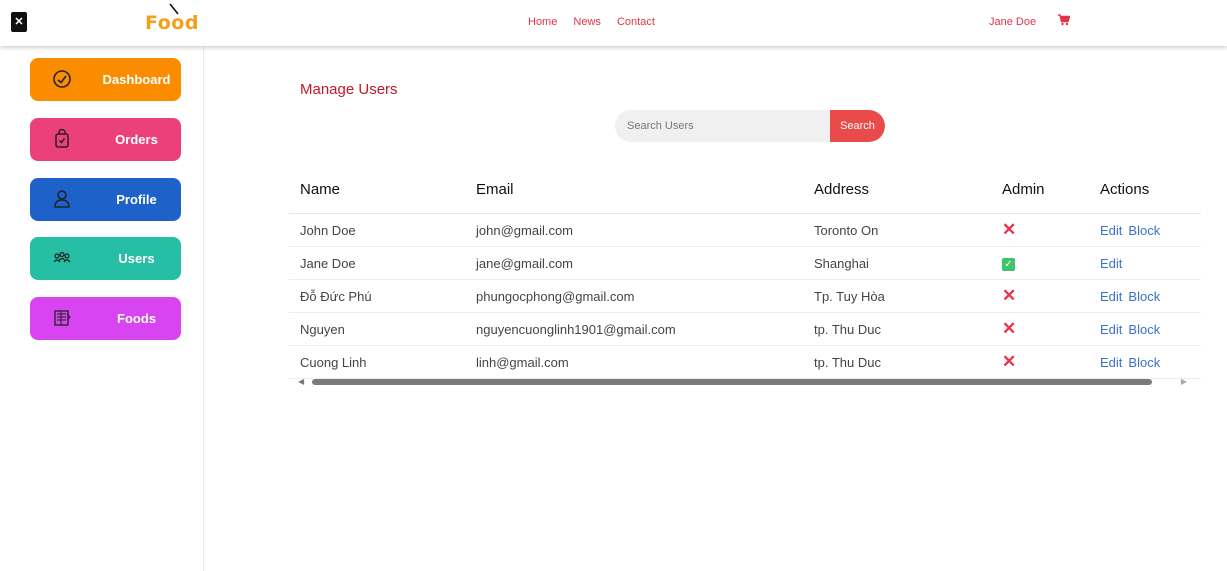 The height and width of the screenshot is (571, 1227). Describe the element at coordinates (377, 329) in the screenshot. I see `cell-name: Nguyen` at that location.